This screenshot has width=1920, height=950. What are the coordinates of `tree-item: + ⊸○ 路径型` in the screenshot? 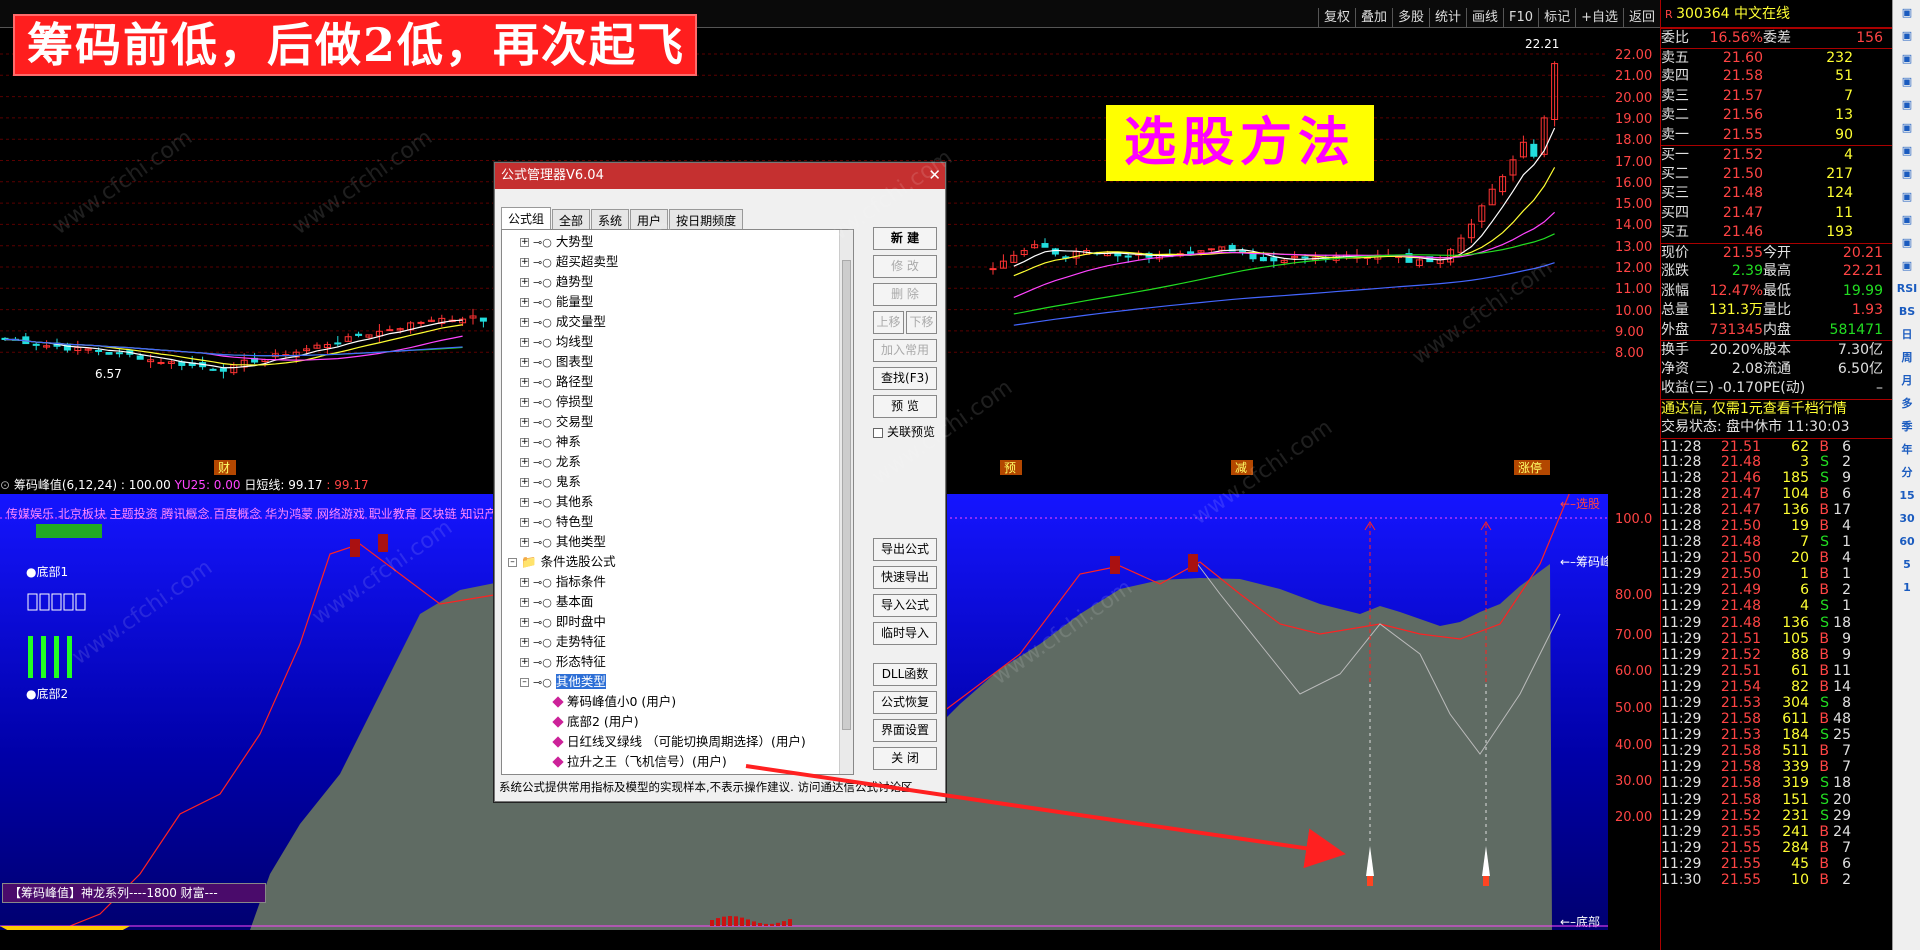 It's located at (677, 382).